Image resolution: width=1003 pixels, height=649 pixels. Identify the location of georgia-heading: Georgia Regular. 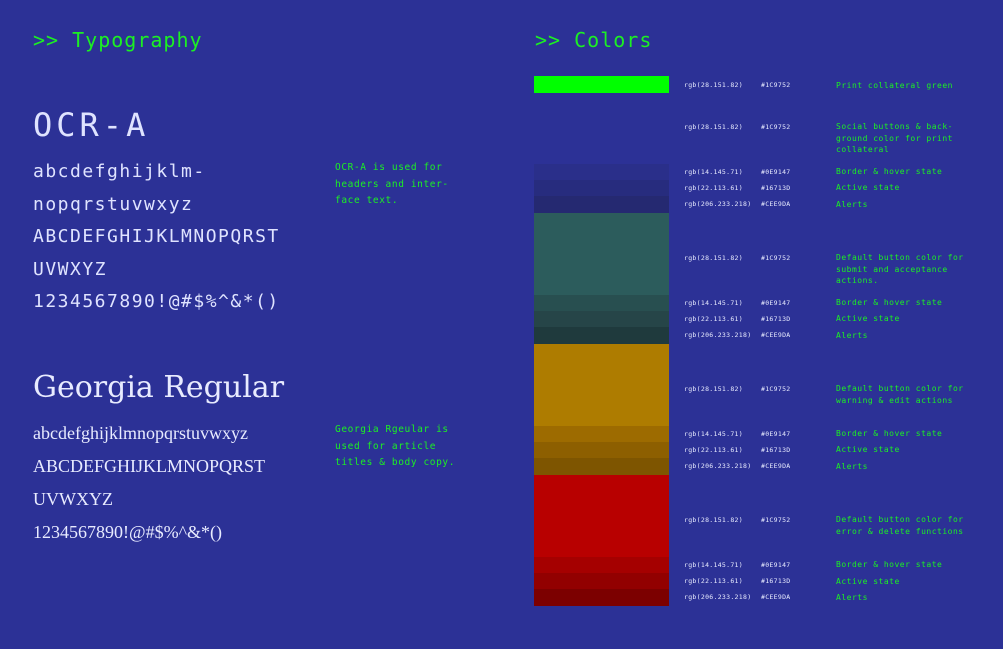
(159, 387).